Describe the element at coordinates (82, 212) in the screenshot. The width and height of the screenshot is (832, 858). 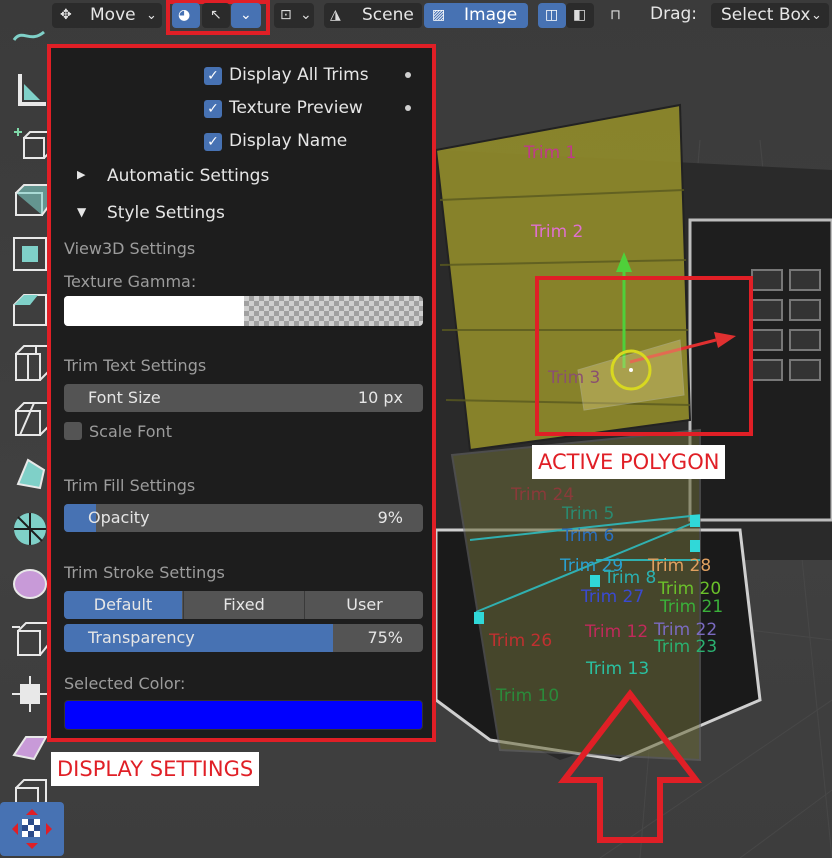
I see `expanded-triangle-icon: ▼` at that location.